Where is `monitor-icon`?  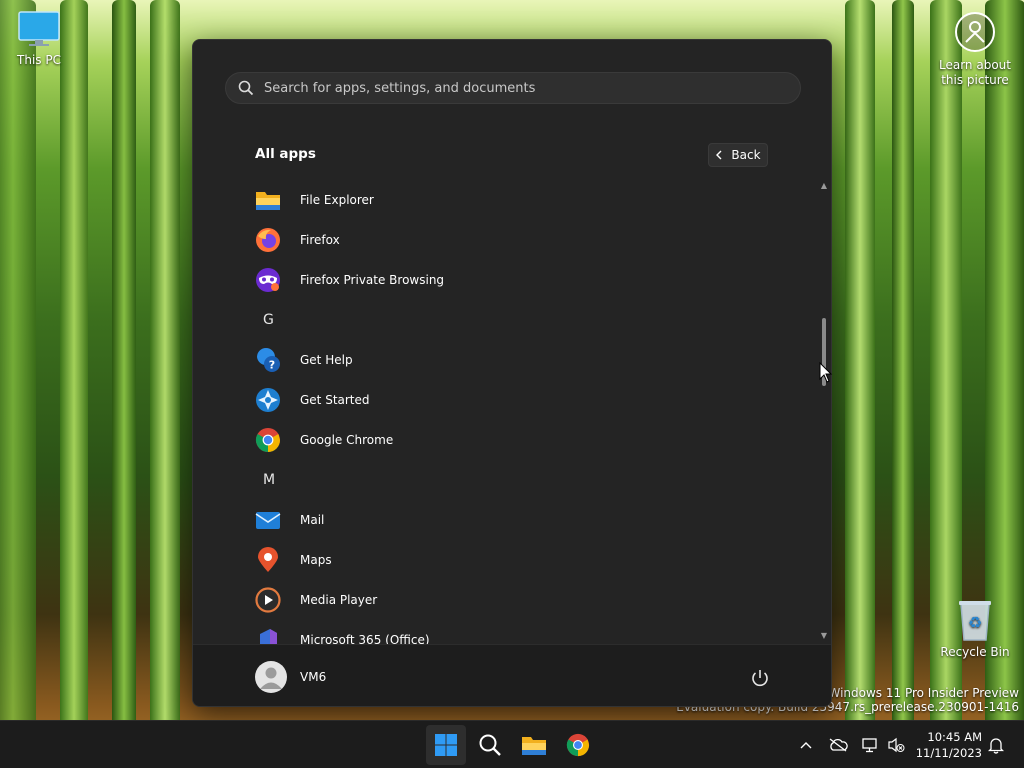
monitor-icon is located at coordinates (39, 28).